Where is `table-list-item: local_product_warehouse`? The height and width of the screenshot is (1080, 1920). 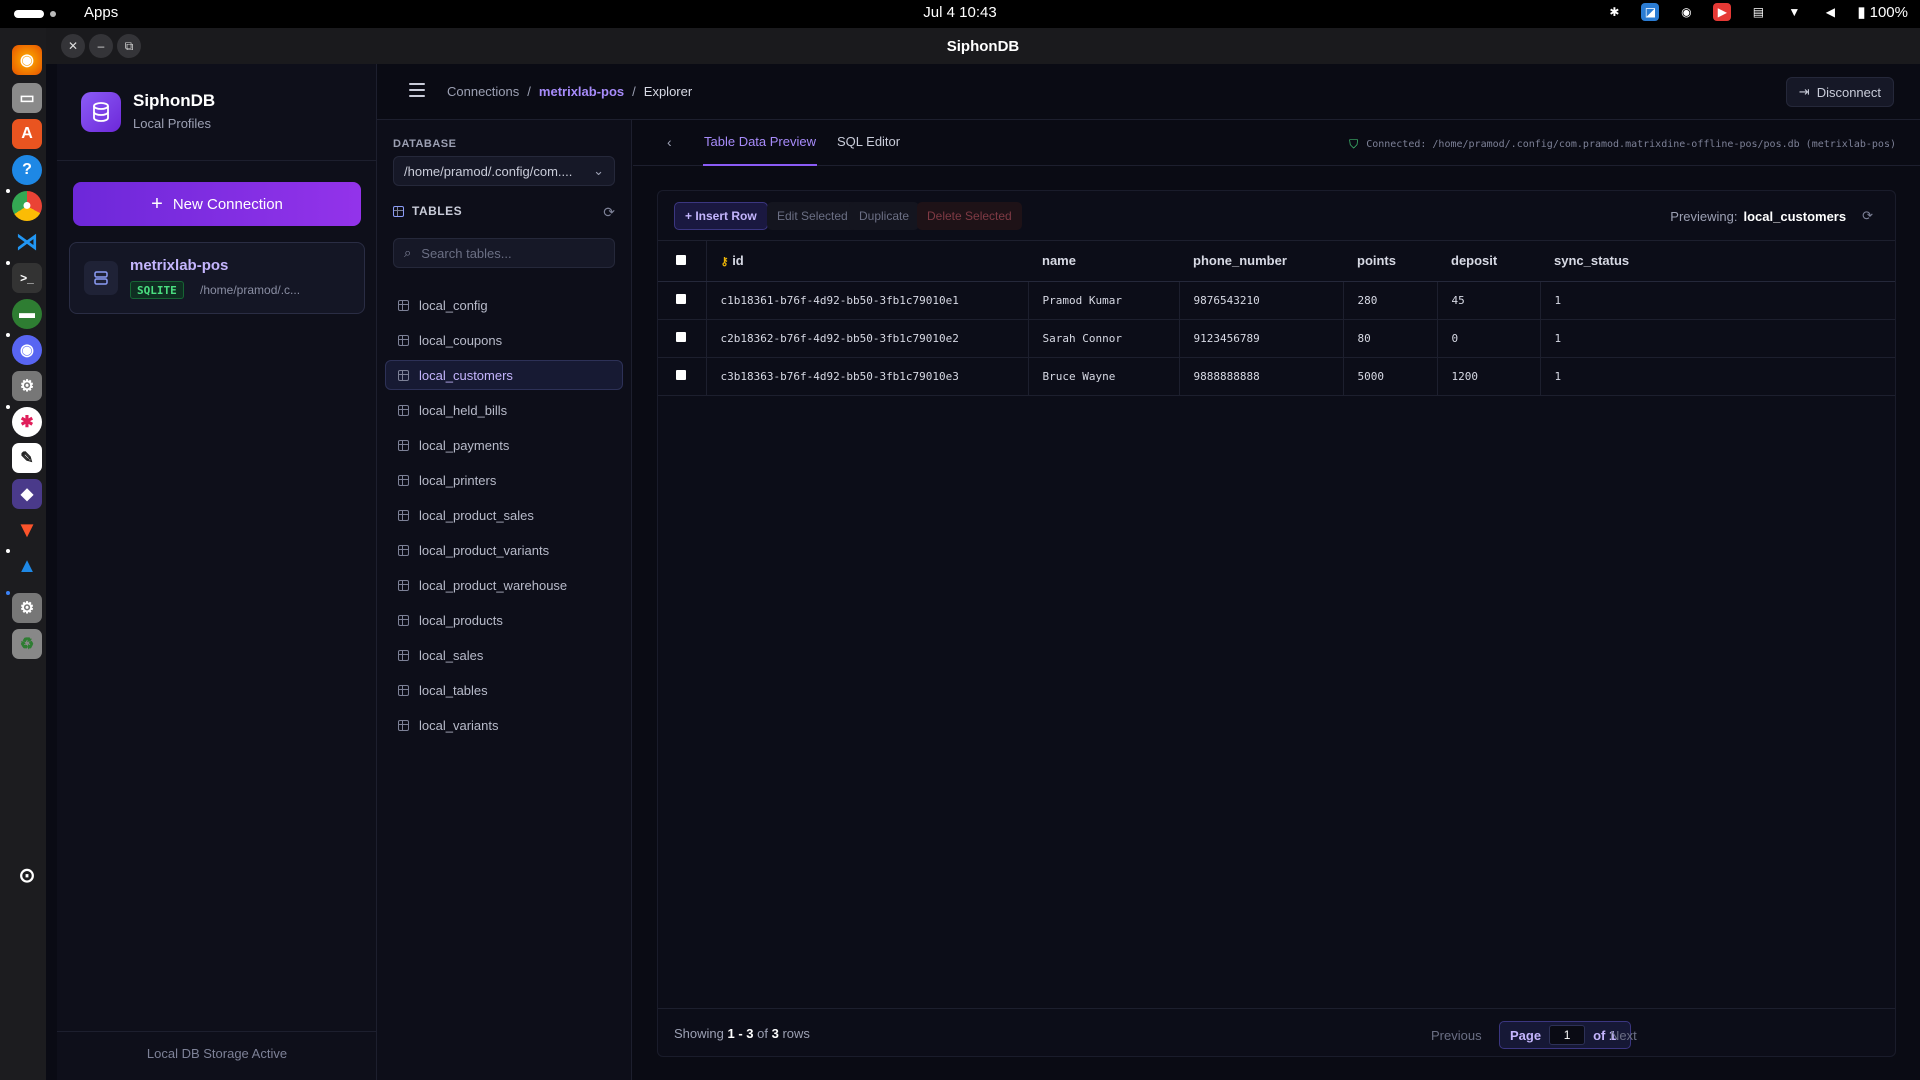 table-list-item: local_product_warehouse is located at coordinates (504, 585).